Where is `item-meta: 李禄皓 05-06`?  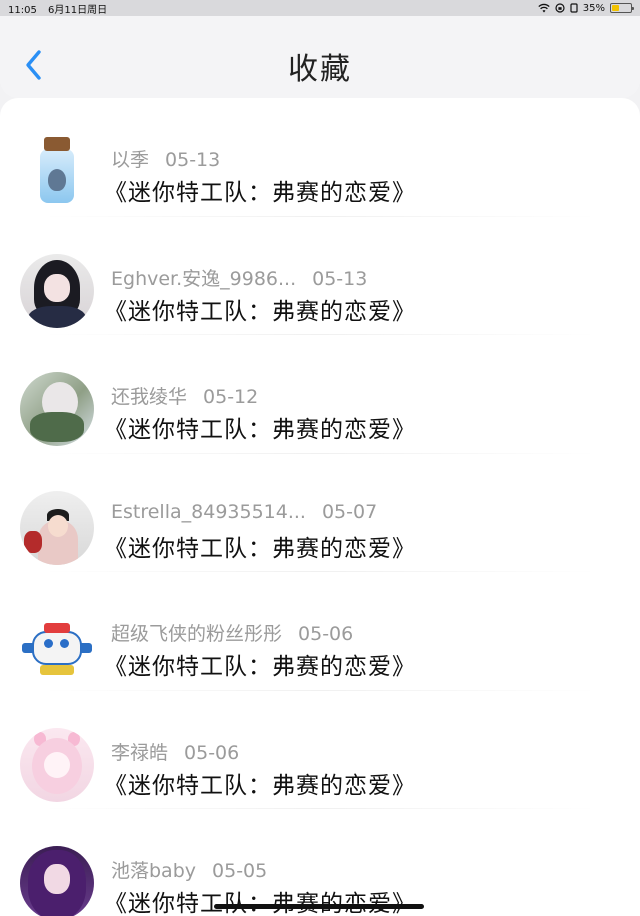
item-meta: 李禄皓 05-06 is located at coordinates (175, 751).